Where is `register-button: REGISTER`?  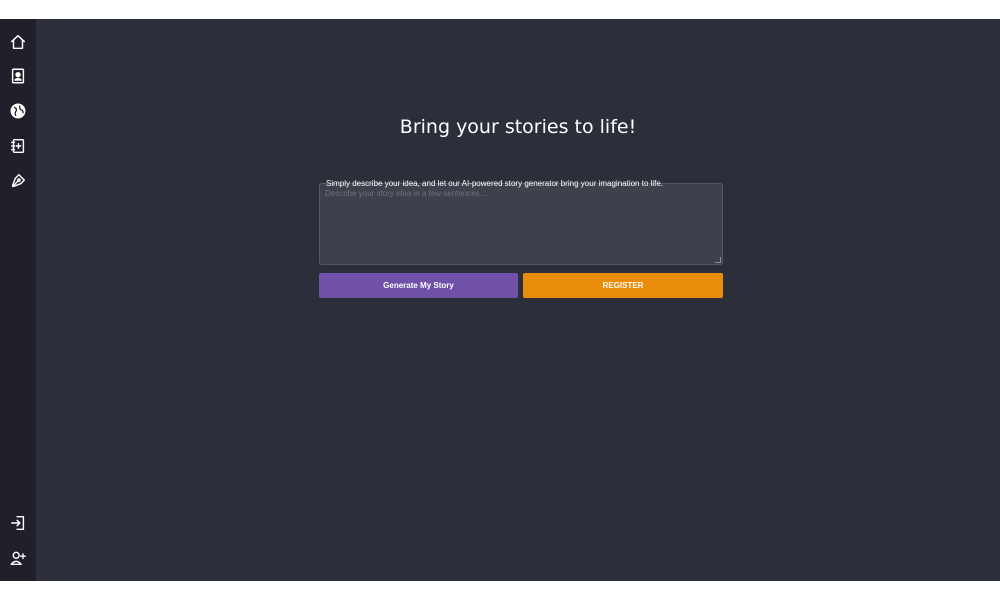
register-button: REGISTER is located at coordinates (623, 285).